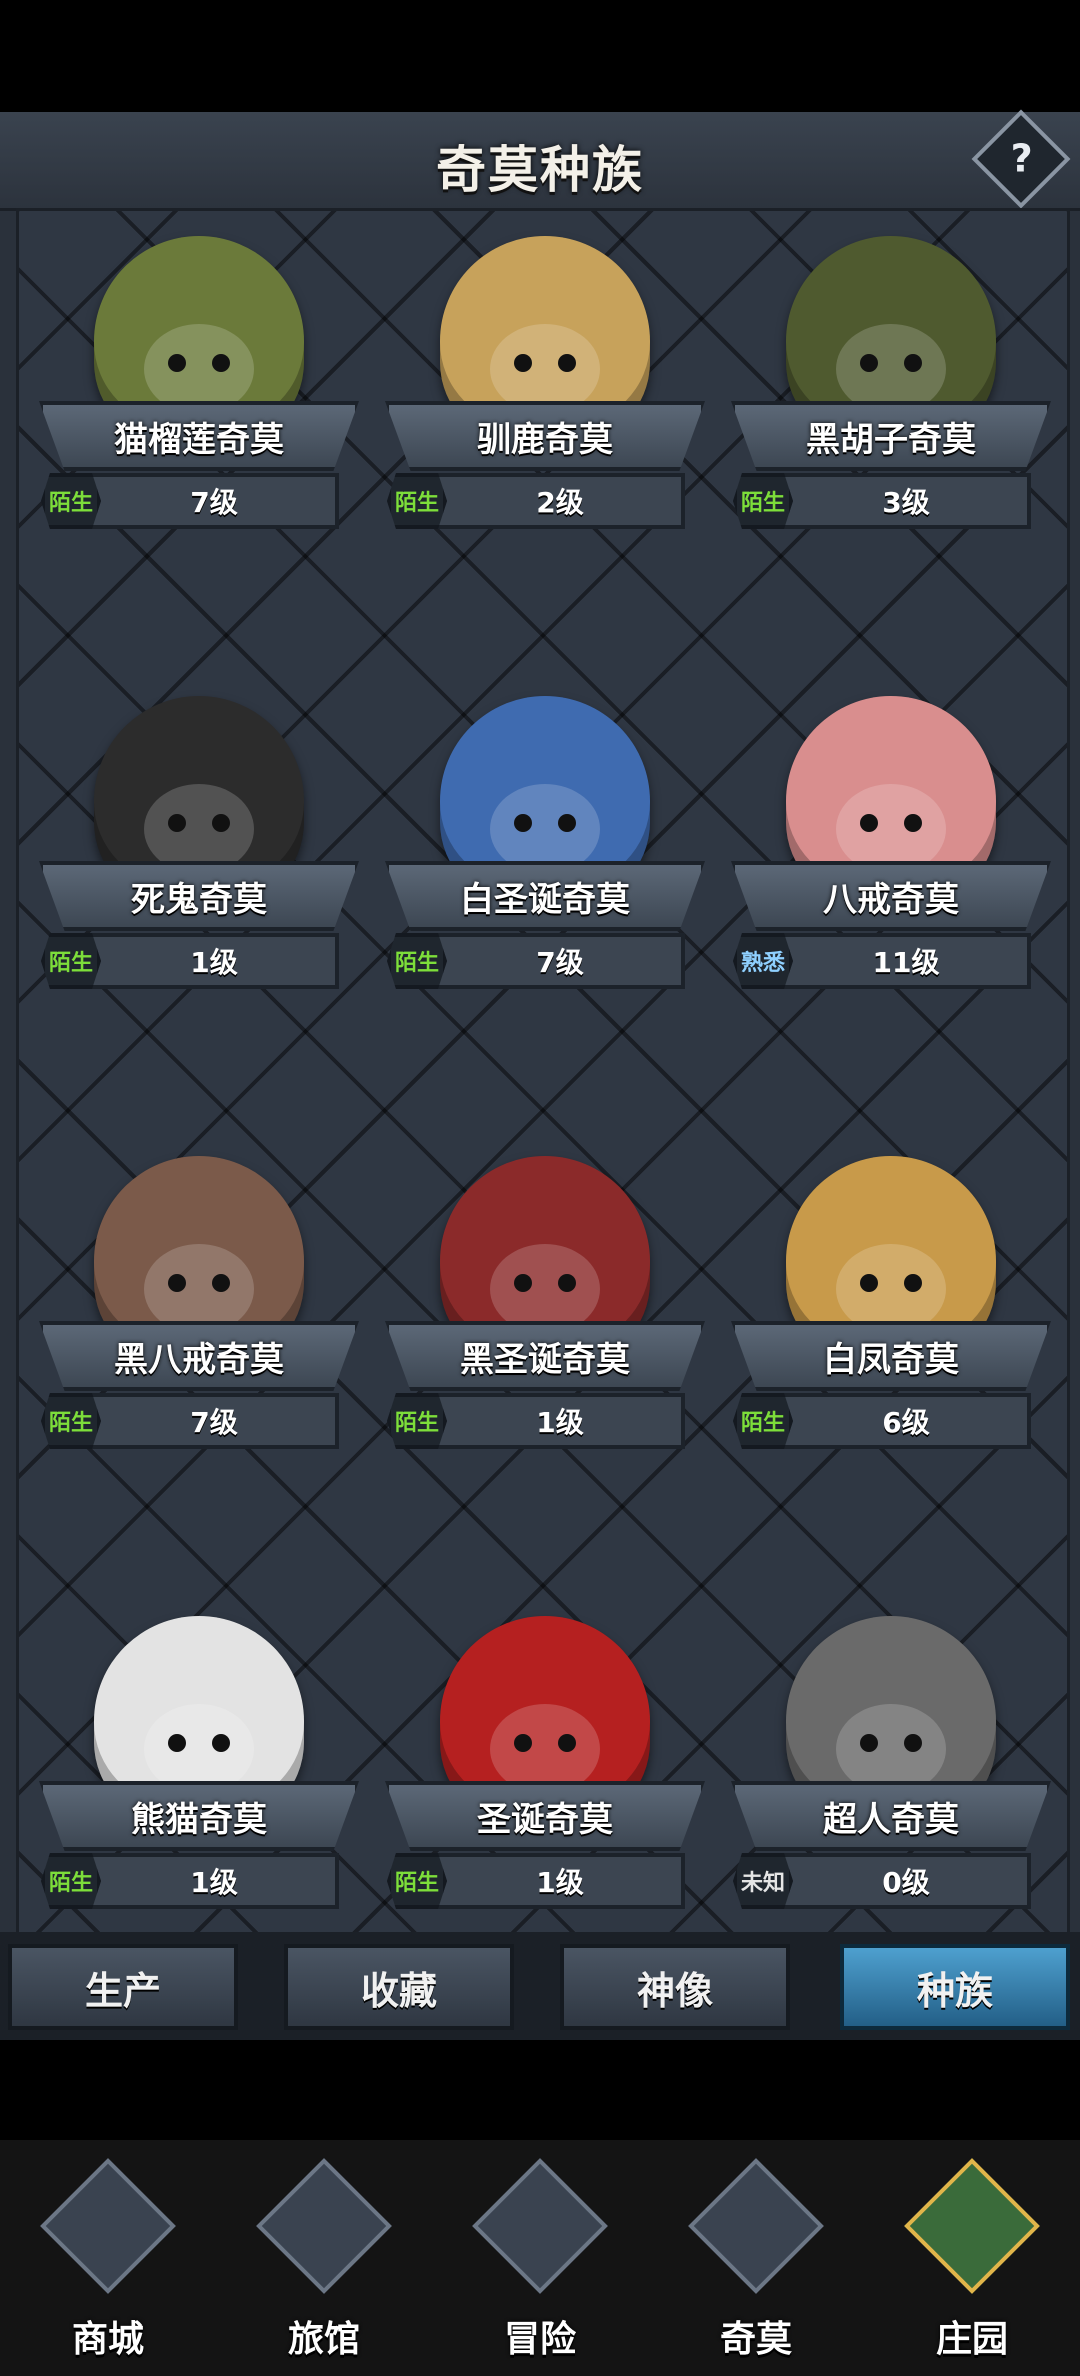 This screenshot has height=2376, width=1080. What do you see at coordinates (1021, 158) in the screenshot?
I see `help-icon: ?` at bounding box center [1021, 158].